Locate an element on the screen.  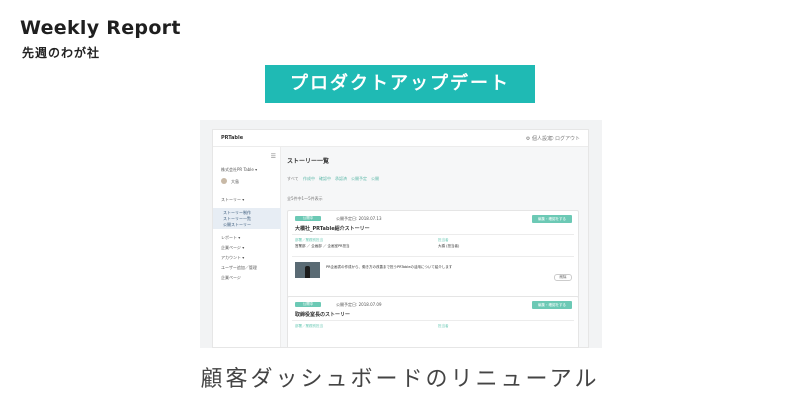
app-logo: PRTable is located at coordinates (232, 138).